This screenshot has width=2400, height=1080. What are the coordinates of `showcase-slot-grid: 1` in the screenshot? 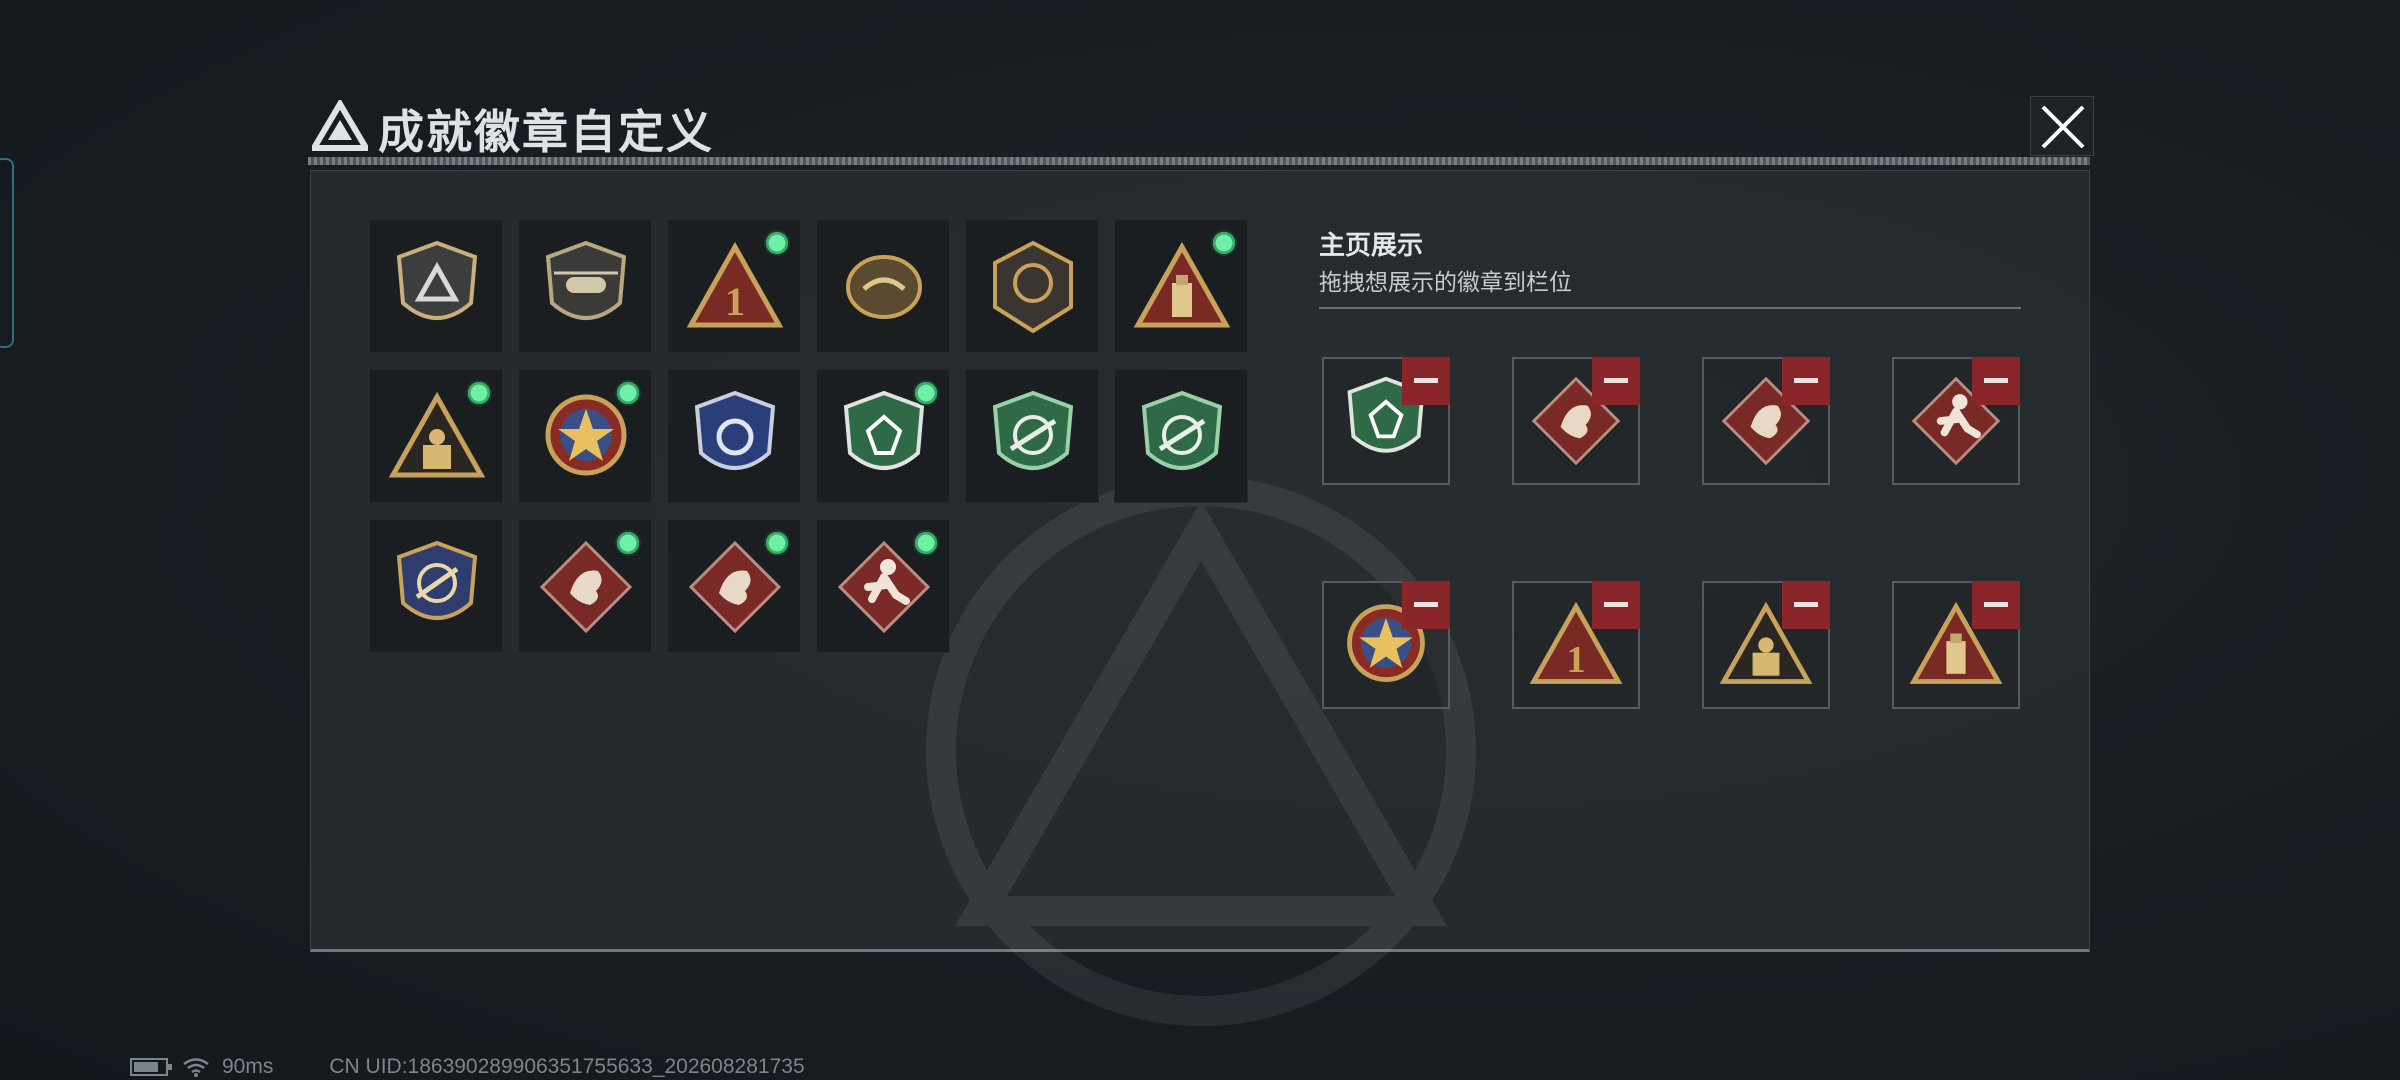 It's located at (1671, 533).